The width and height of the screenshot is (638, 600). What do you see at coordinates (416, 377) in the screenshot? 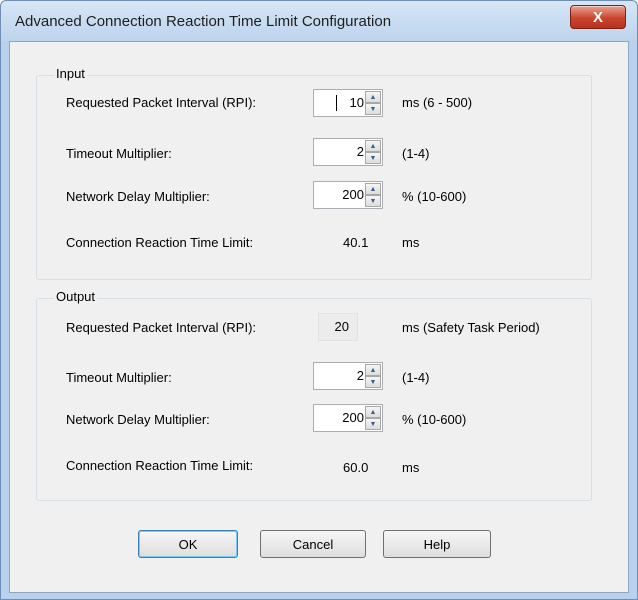
I see `output-timeout-range: (1-4)` at bounding box center [416, 377].